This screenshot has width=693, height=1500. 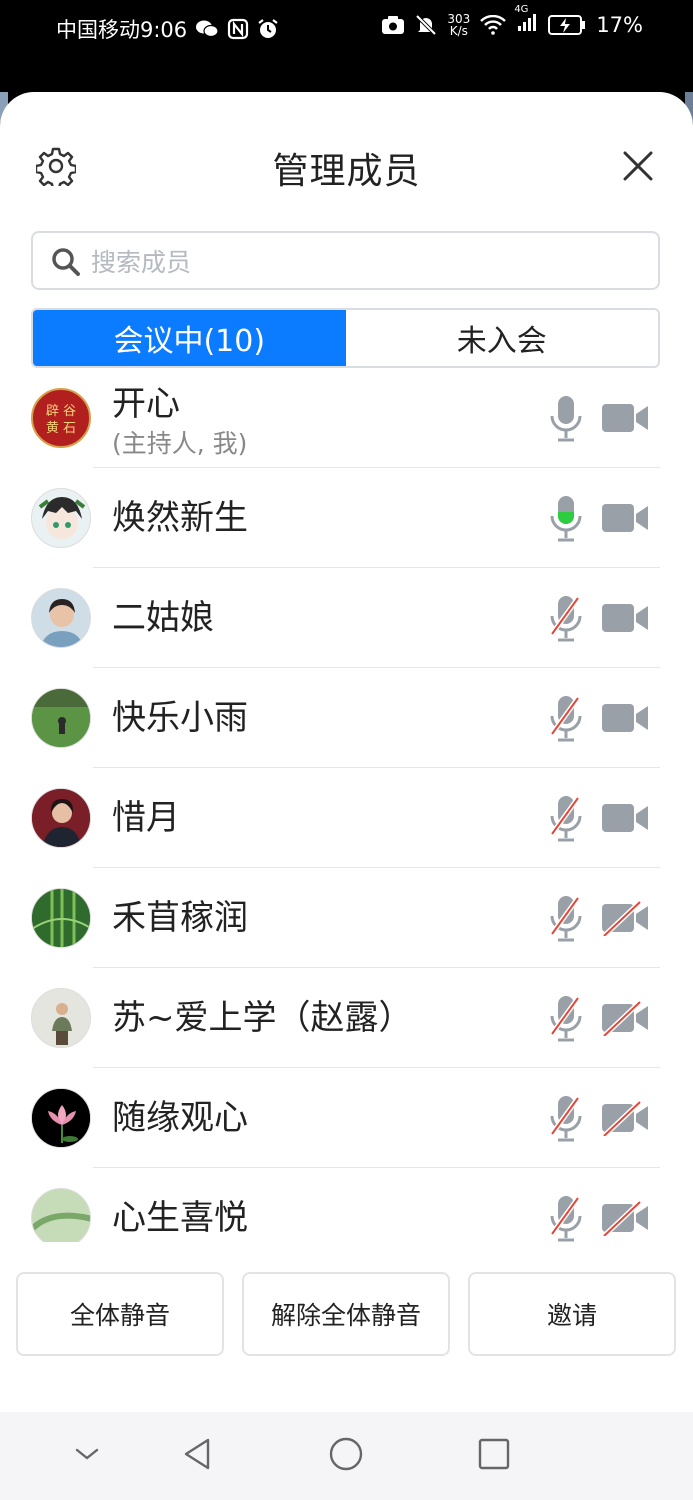 I want to click on carrier-time: 中国移动9:06, so click(x=122, y=30).